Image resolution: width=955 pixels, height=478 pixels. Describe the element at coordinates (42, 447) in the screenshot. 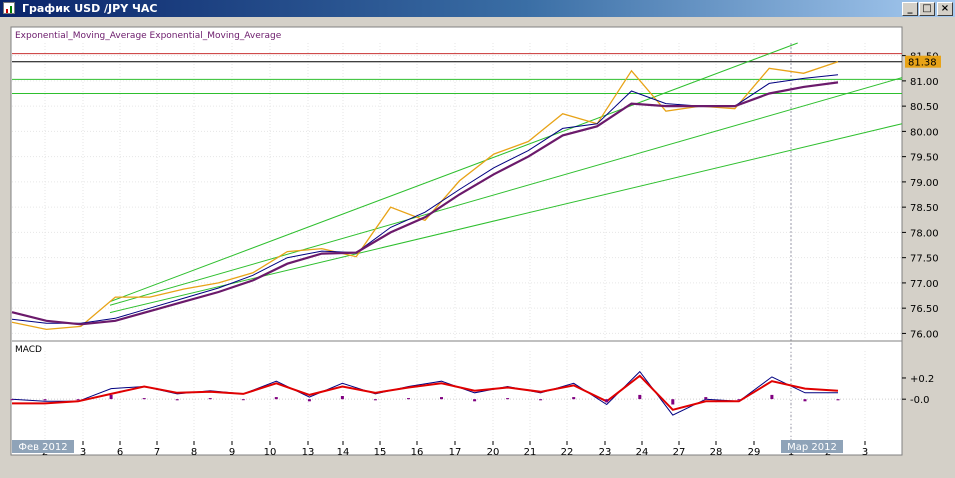

I see `period-label: Фев 2012` at that location.